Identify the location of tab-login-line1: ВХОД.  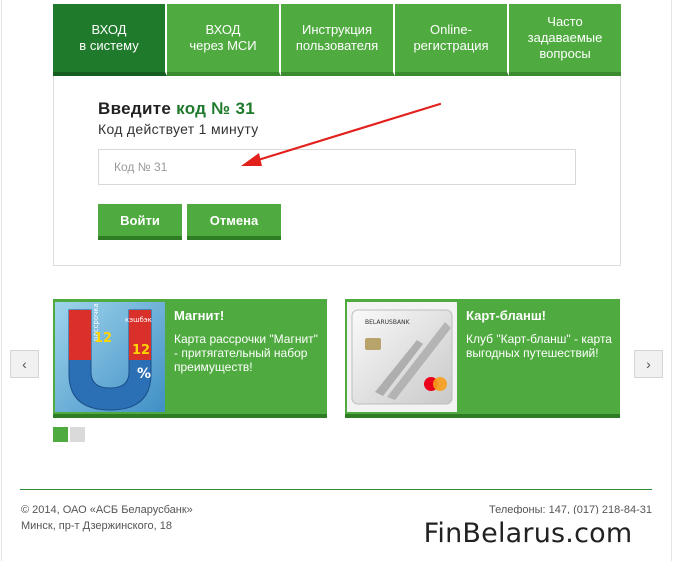
(109, 29).